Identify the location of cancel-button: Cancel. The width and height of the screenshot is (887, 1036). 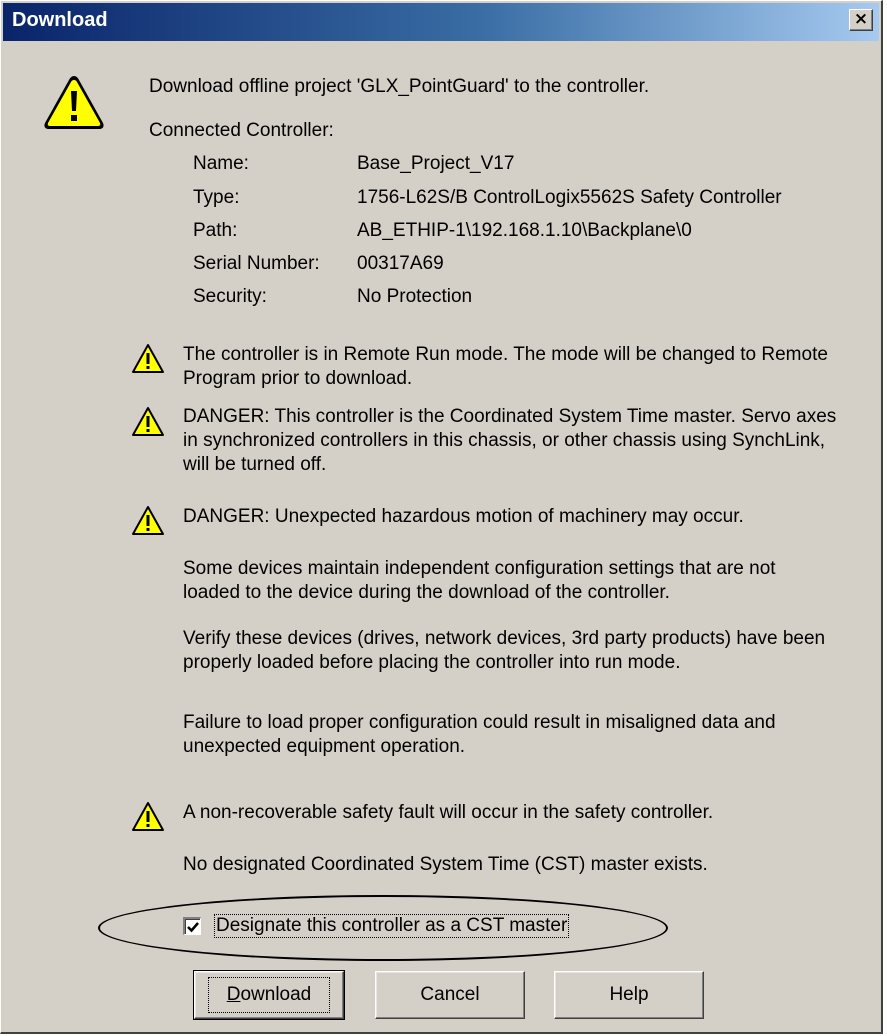
(450, 995).